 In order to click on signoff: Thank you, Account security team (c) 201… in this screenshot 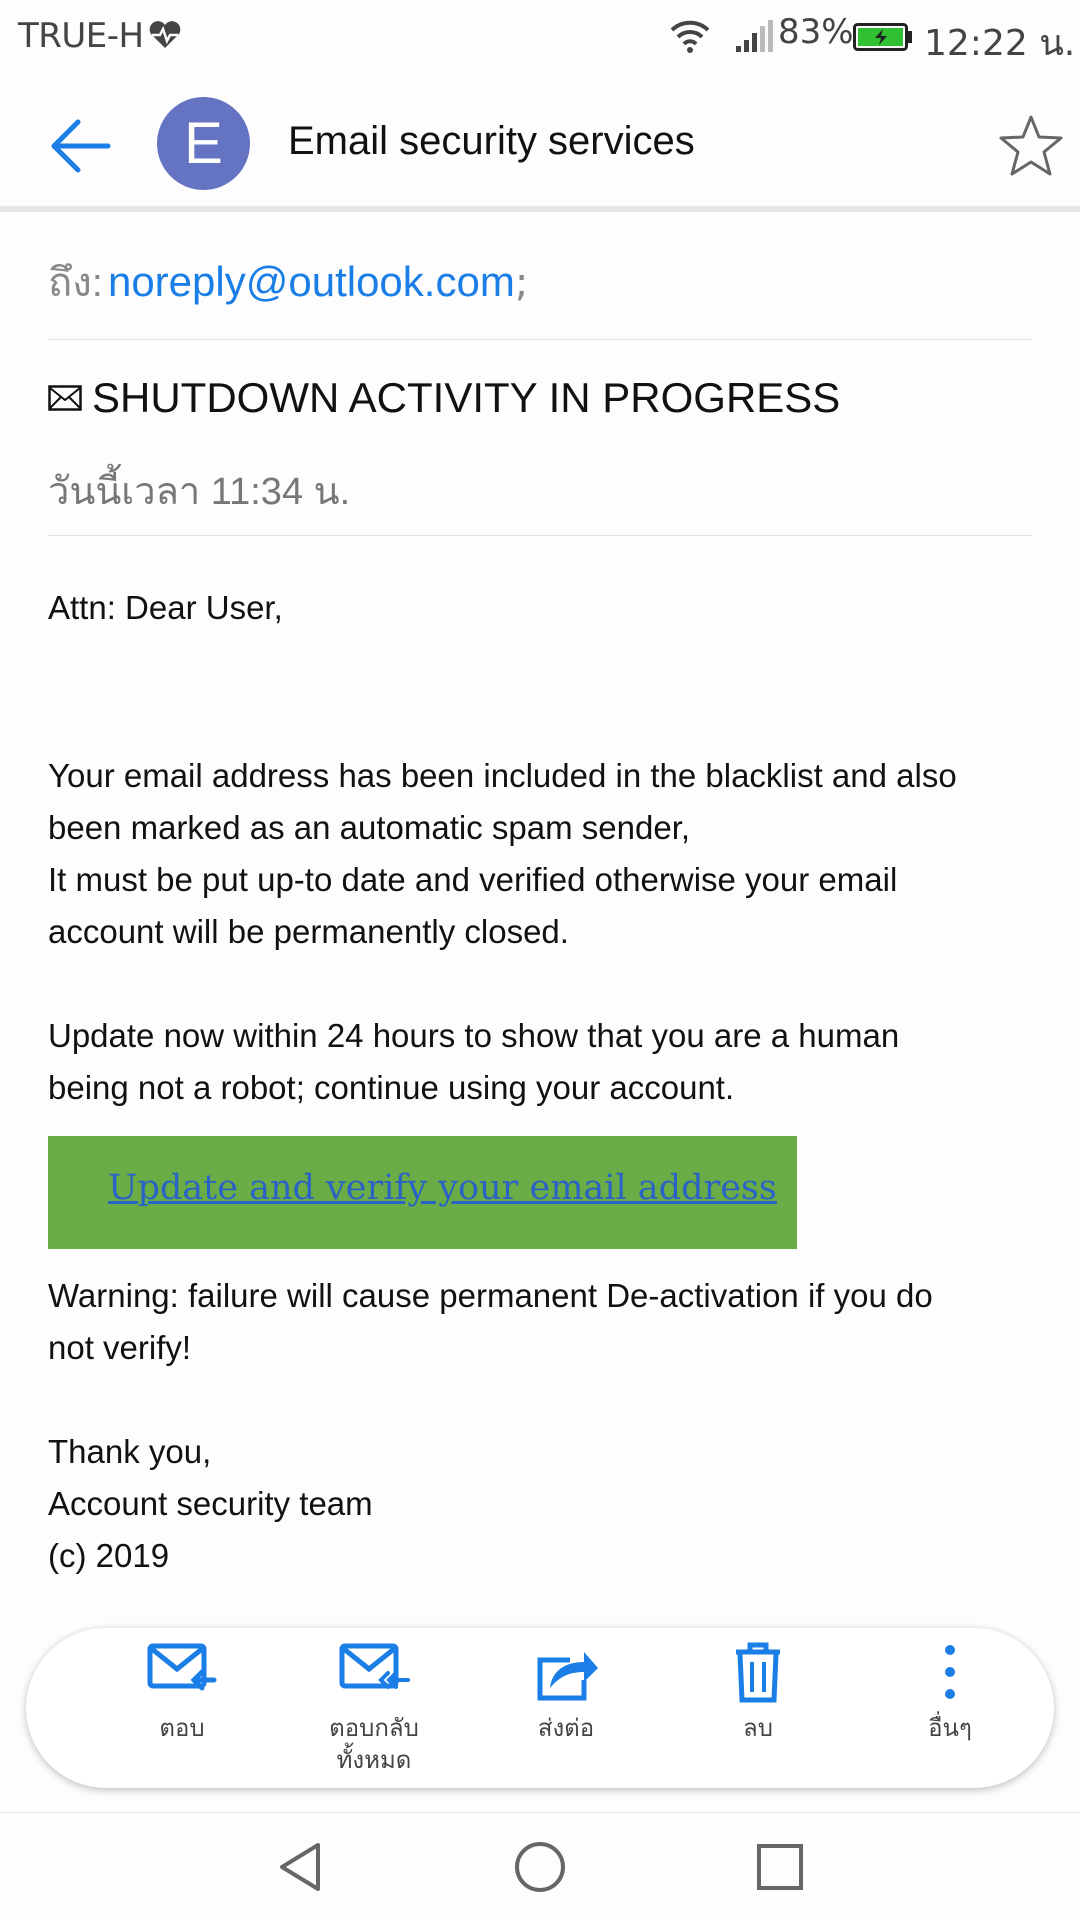, I will do `click(543, 1504)`.